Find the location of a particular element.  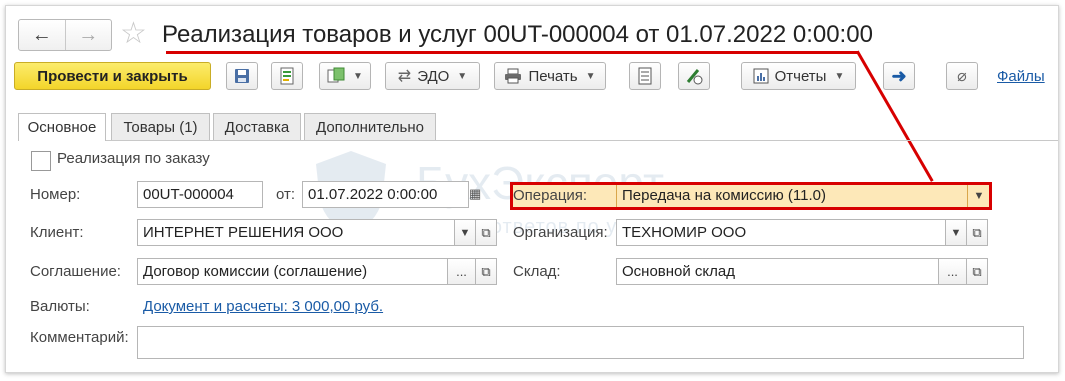

edit-history-button is located at coordinates (694, 76).